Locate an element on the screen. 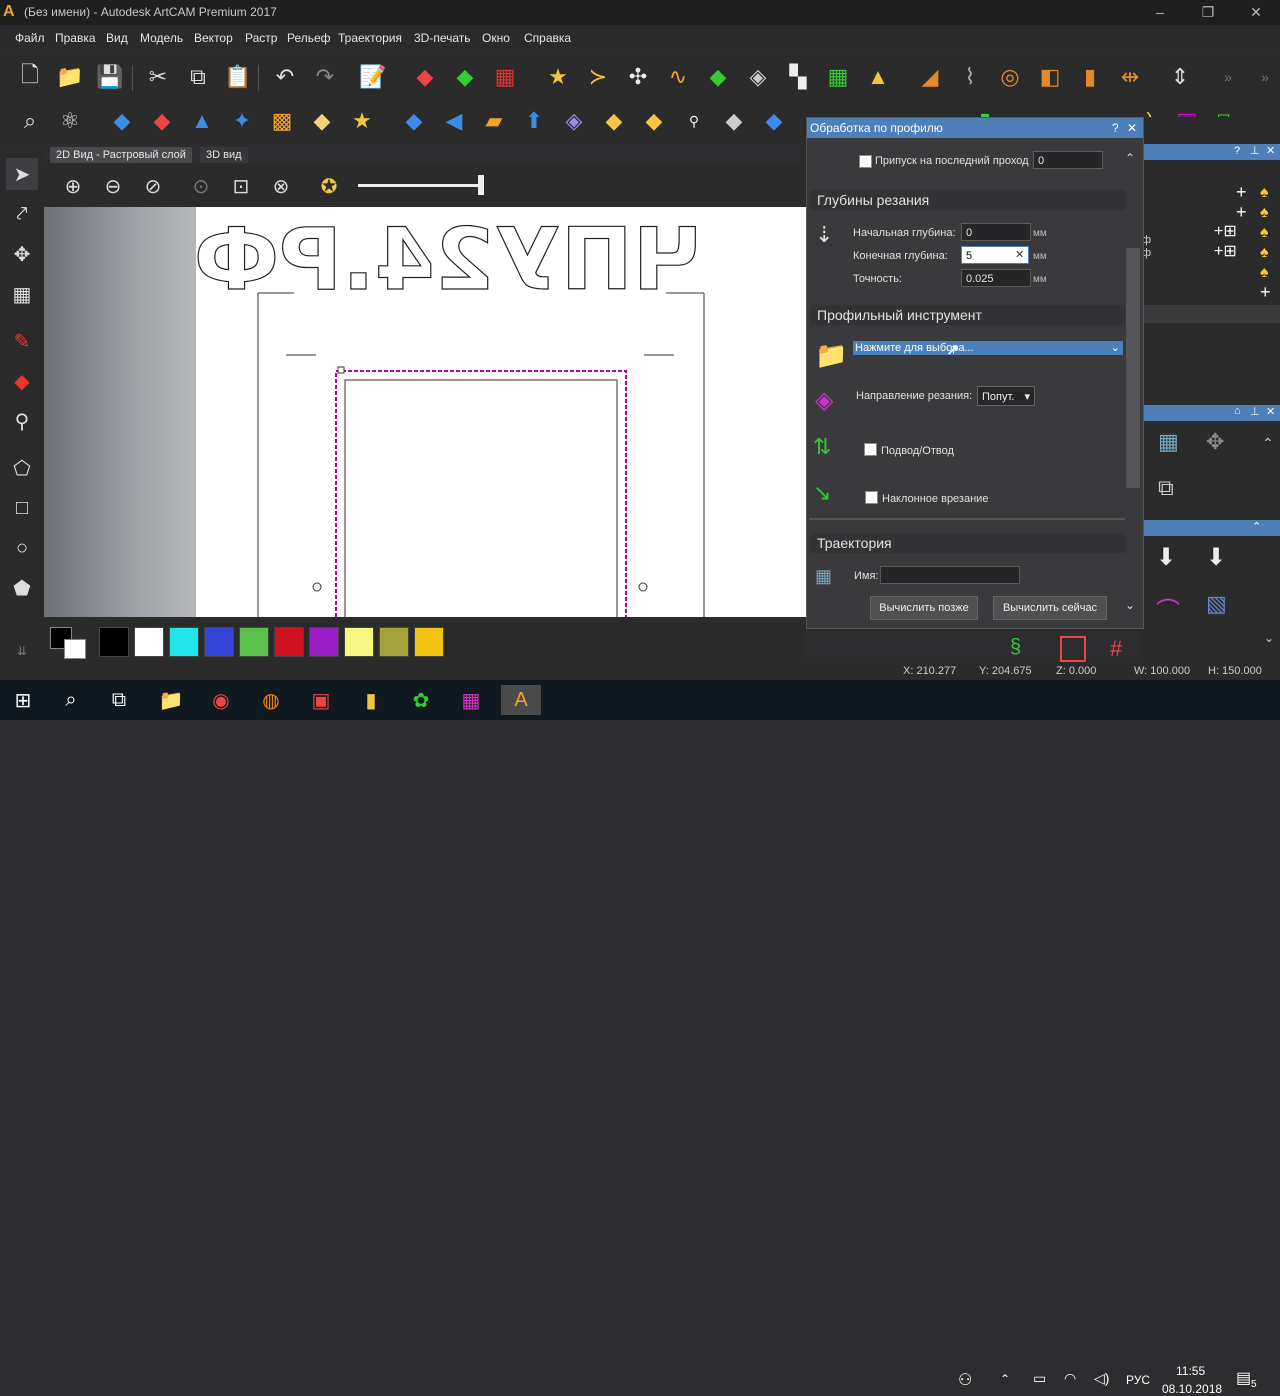  stamp-icon: ▲ is located at coordinates (878, 77).